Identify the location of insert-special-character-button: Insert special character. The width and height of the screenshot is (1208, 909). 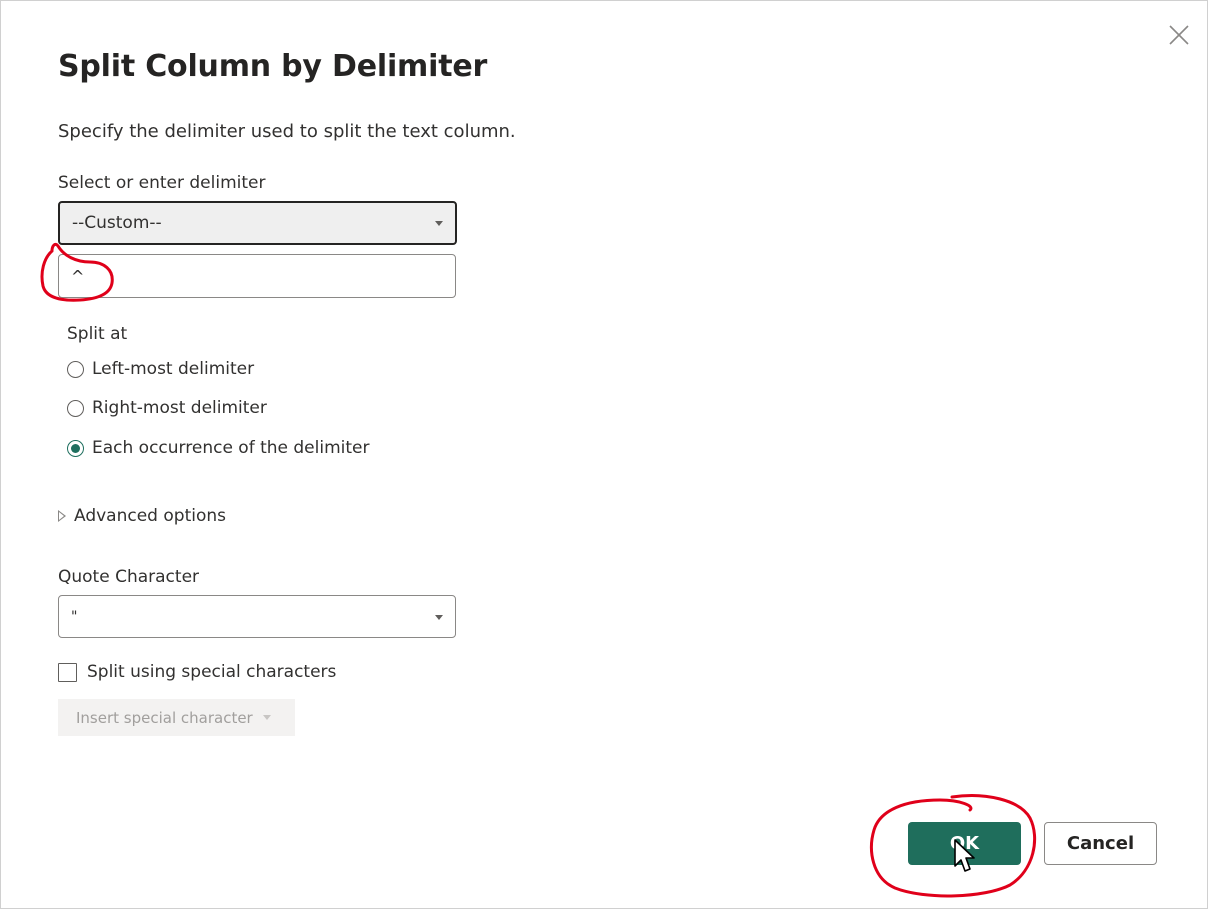
(176, 717).